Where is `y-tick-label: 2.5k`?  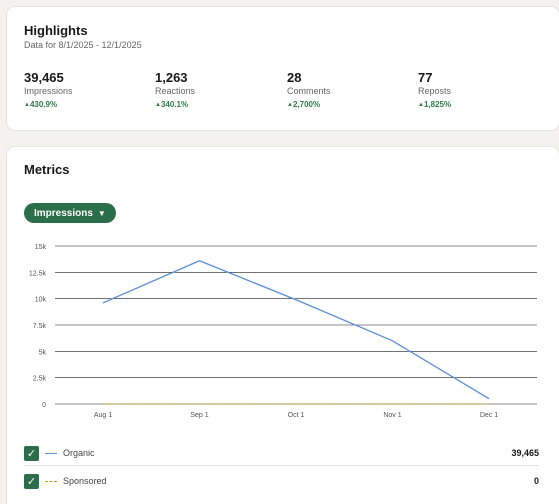 y-tick-label: 2.5k is located at coordinates (40, 379).